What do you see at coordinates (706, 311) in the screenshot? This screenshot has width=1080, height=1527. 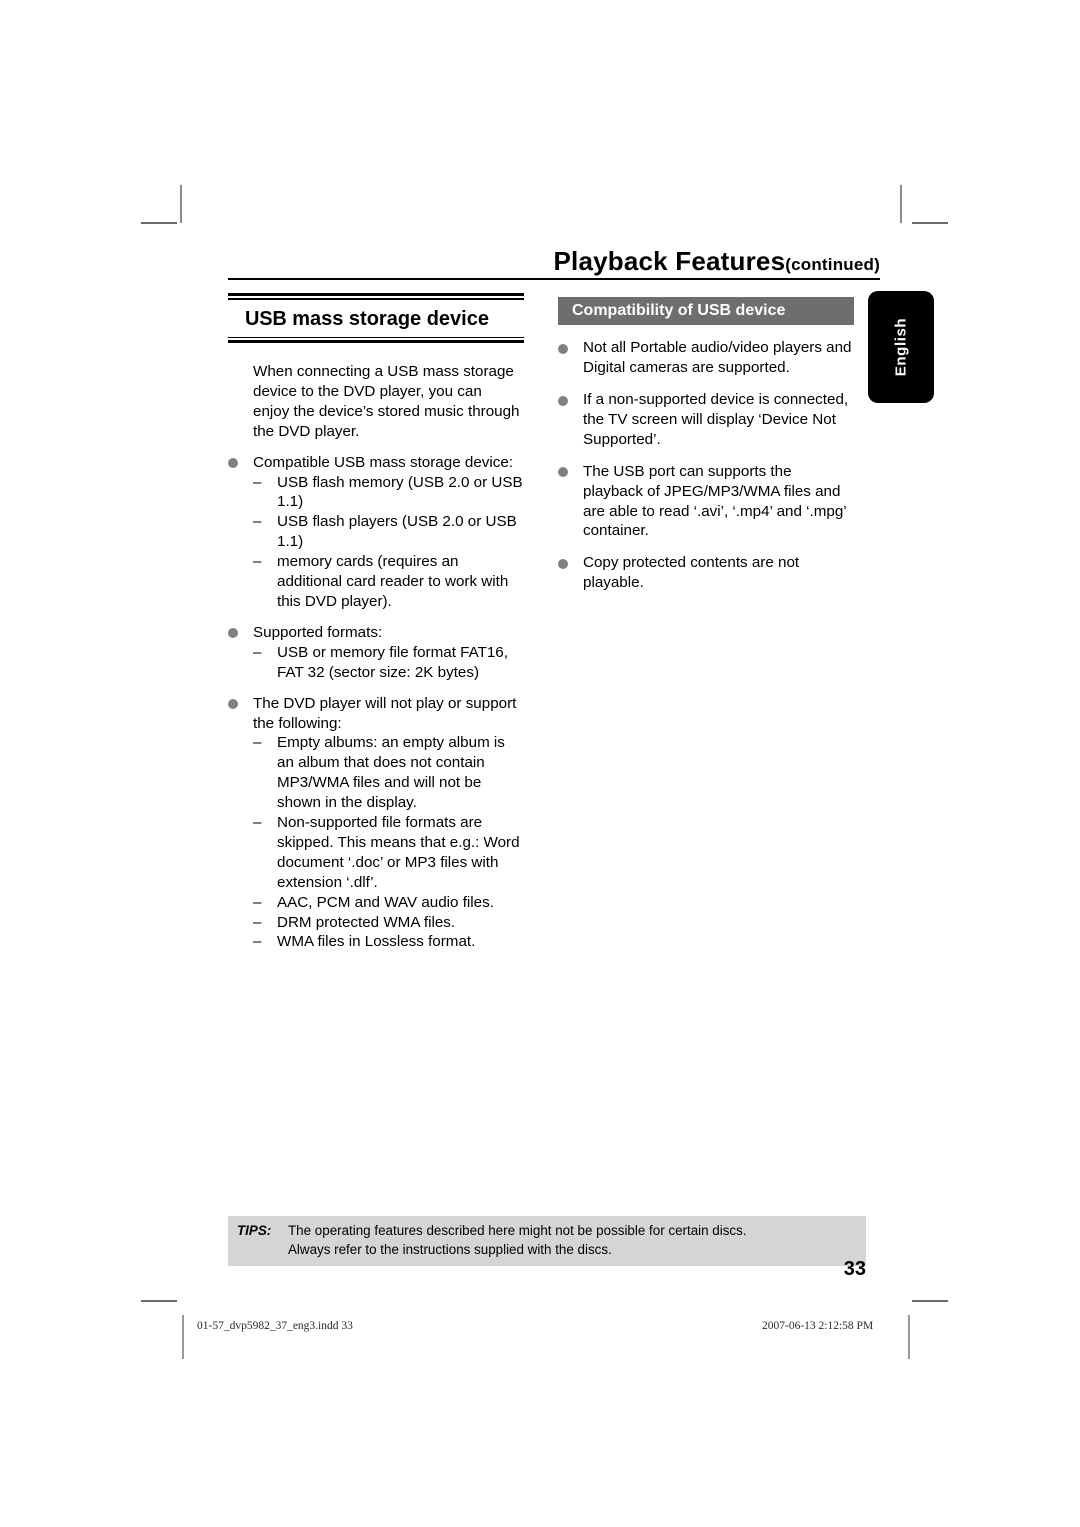 I see `compatibility-band-title: Compatibility of USB device` at bounding box center [706, 311].